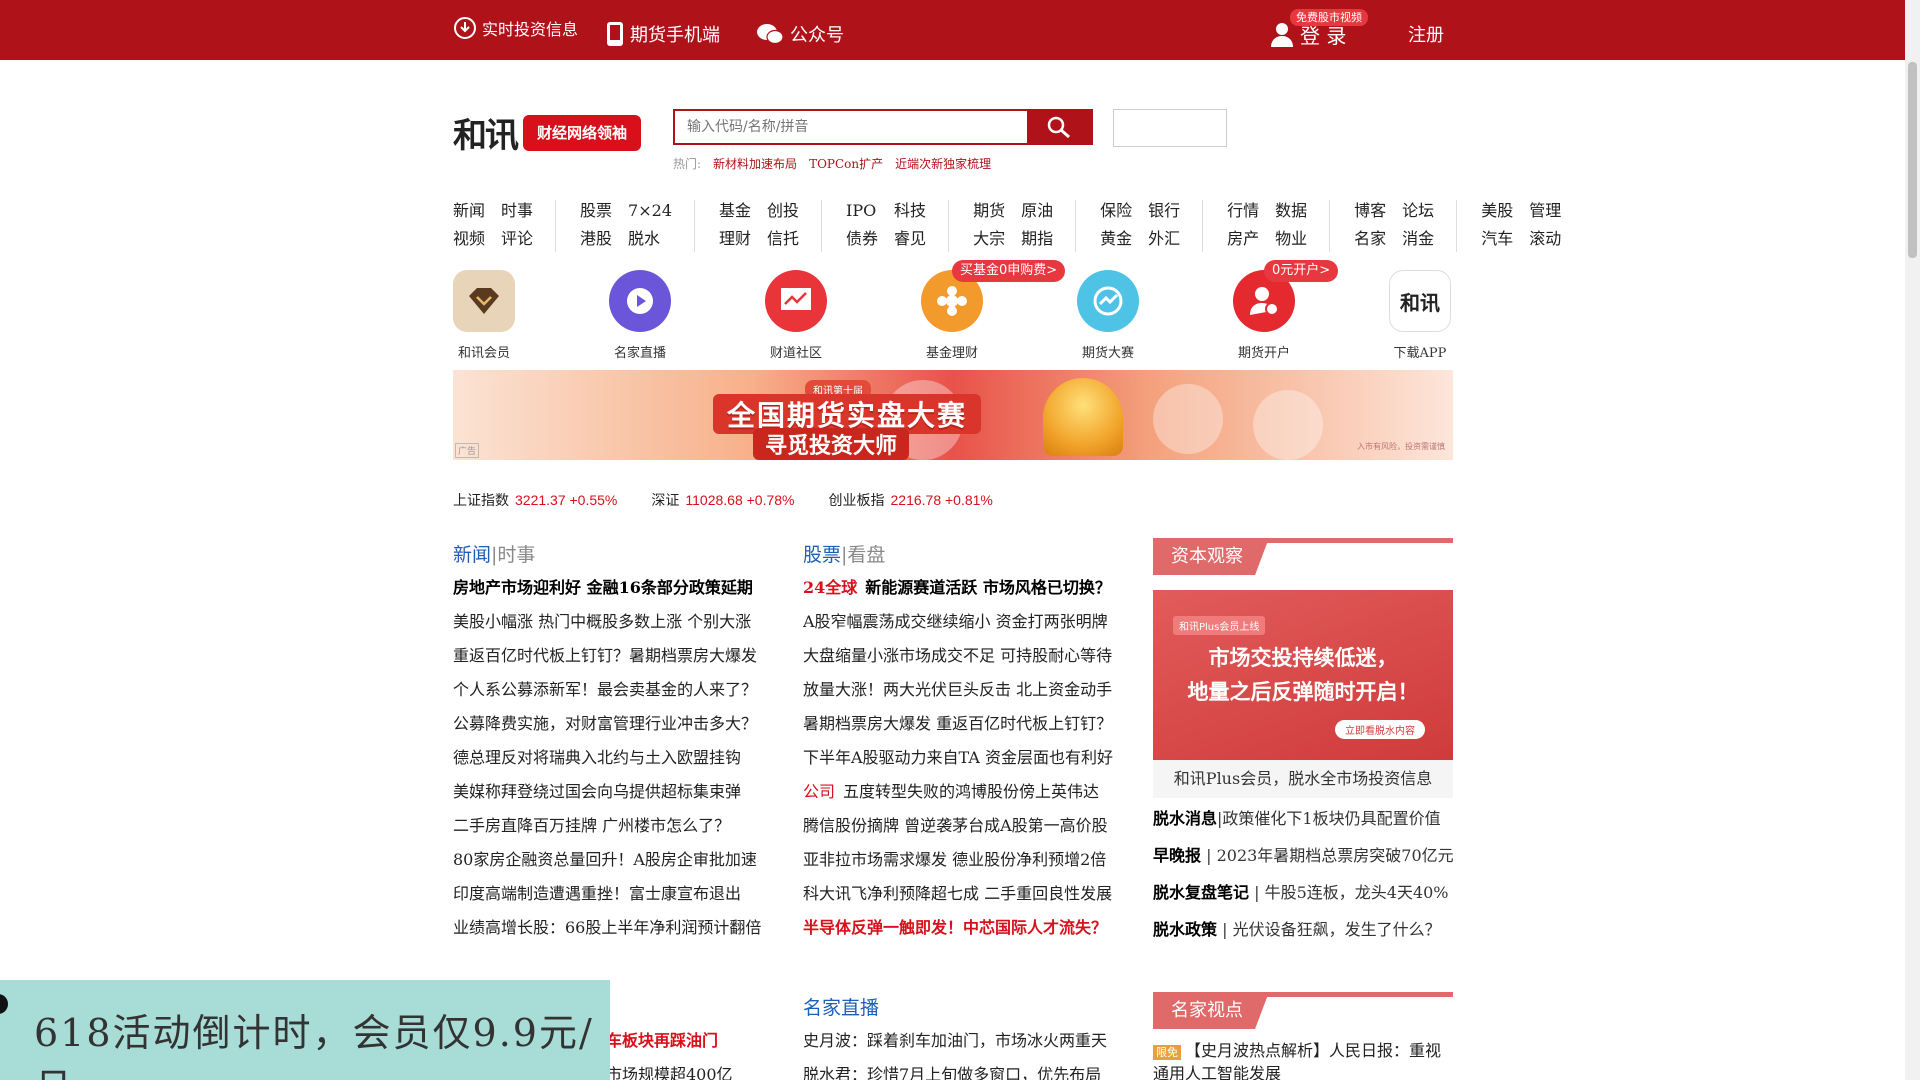 The height and width of the screenshot is (1080, 1920). I want to click on stock-item: 公司 五度转型失败的鸿博股份傍上英伟达, so click(958, 792).